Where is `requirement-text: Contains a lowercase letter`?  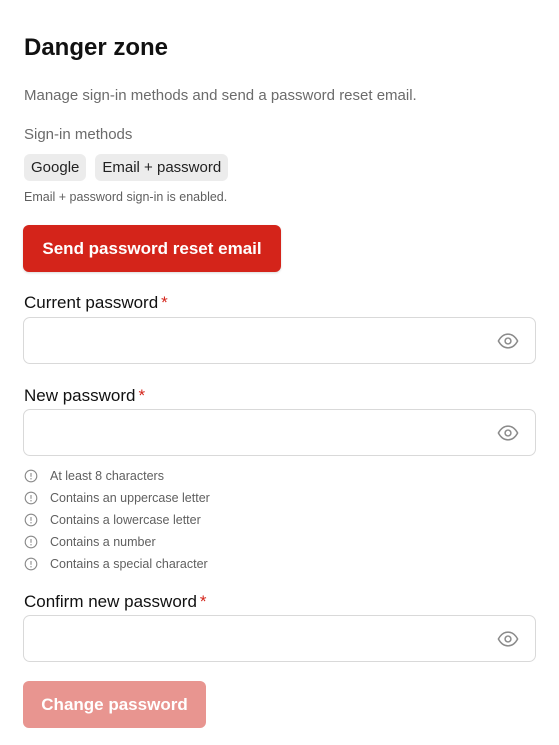 requirement-text: Contains a lowercase letter is located at coordinates (125, 520).